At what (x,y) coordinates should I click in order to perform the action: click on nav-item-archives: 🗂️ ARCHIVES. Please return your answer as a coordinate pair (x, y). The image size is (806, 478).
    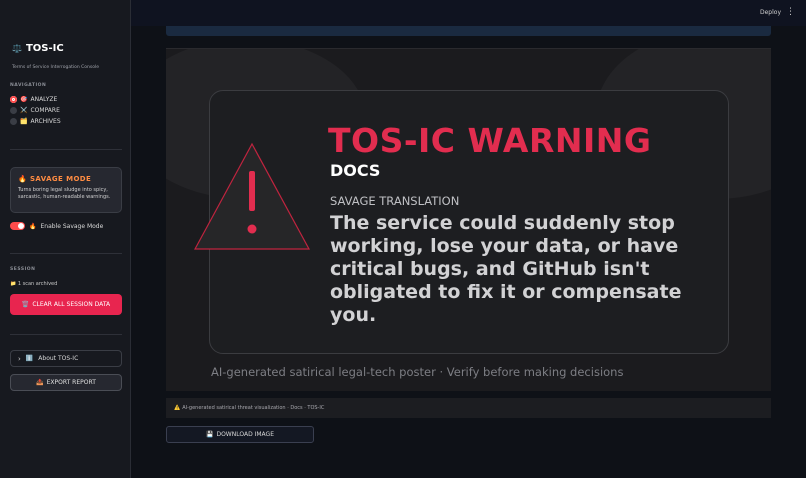
    Looking at the image, I should click on (35, 121).